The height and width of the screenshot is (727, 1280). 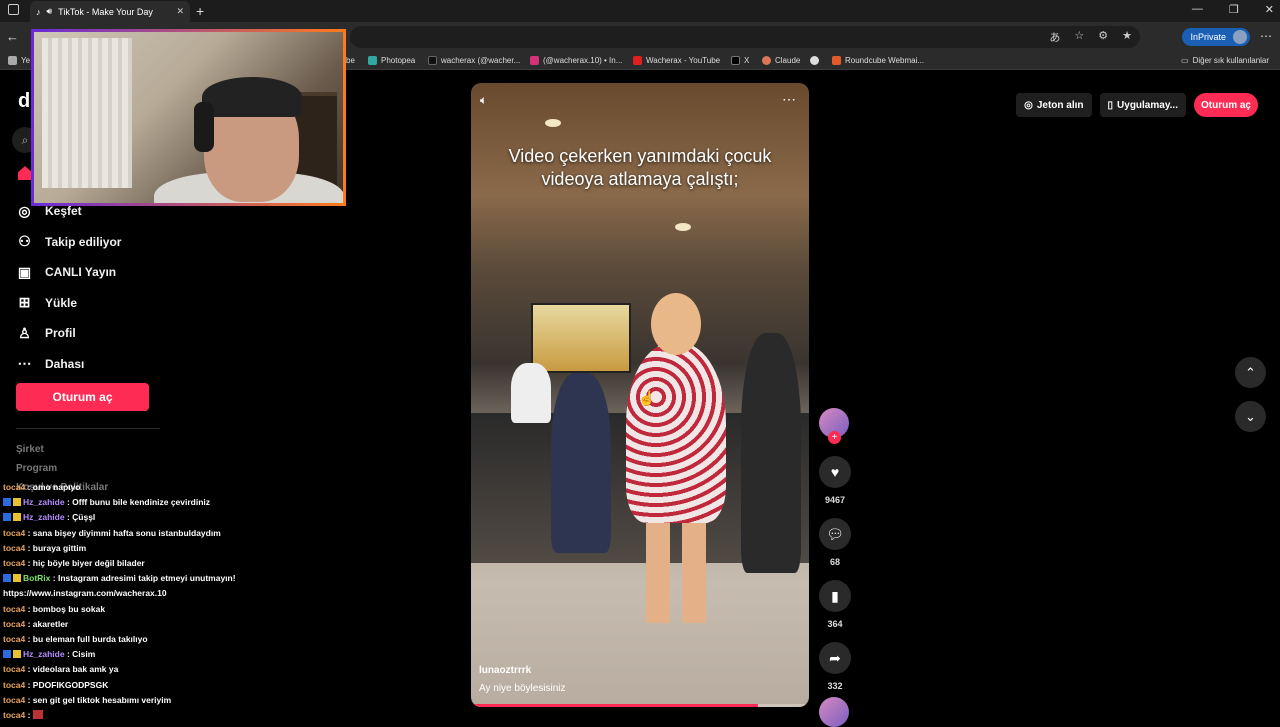 What do you see at coordinates (835, 472) in the screenshot?
I see `heart-icon: ♥` at bounding box center [835, 472].